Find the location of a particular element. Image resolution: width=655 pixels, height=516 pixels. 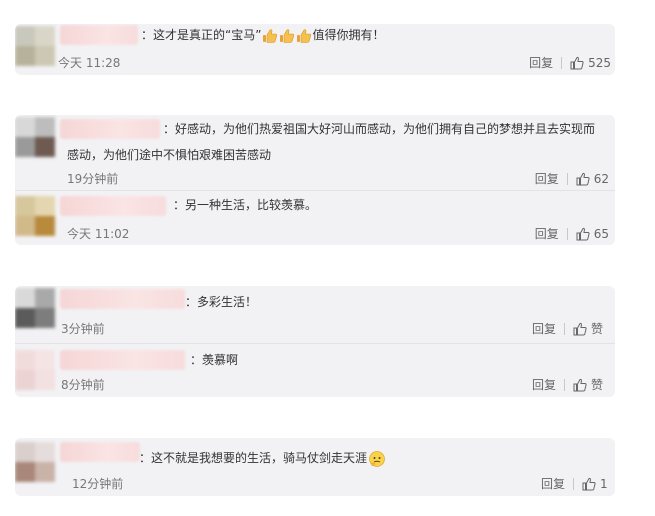

comment-text: ：这才是真正的“宝马” 值得你拥有！ is located at coordinates (262, 35).